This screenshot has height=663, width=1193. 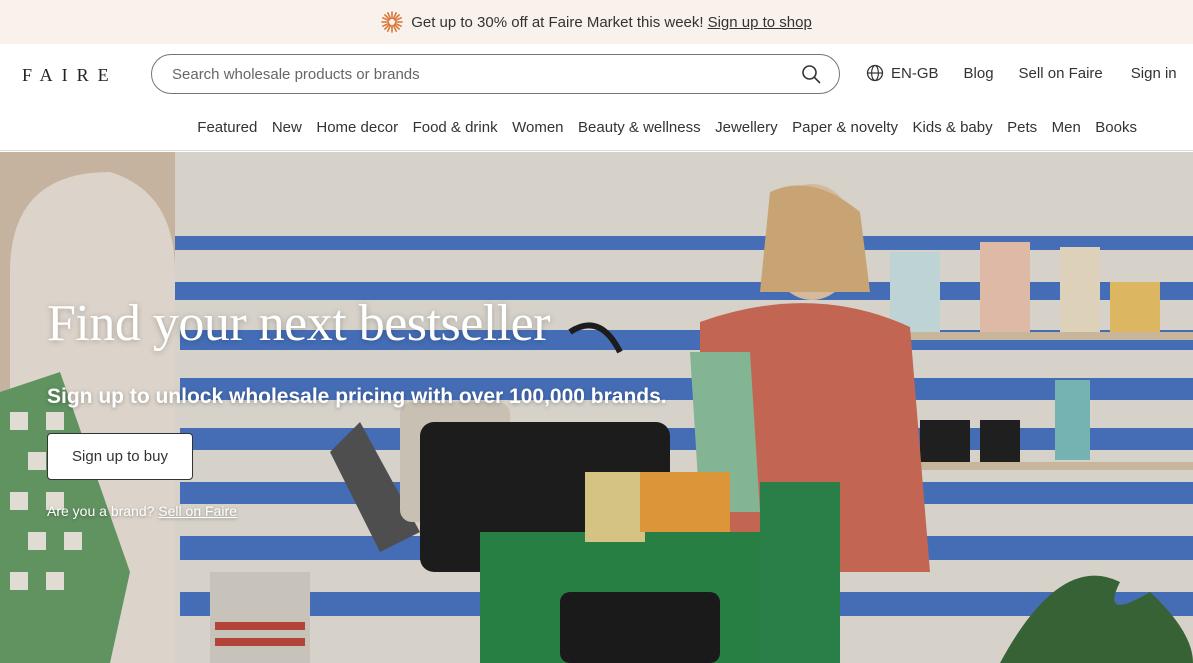 I want to click on header-actions: EN-GB Blog Sell on Faire Sign in, so click(x=1021, y=73).